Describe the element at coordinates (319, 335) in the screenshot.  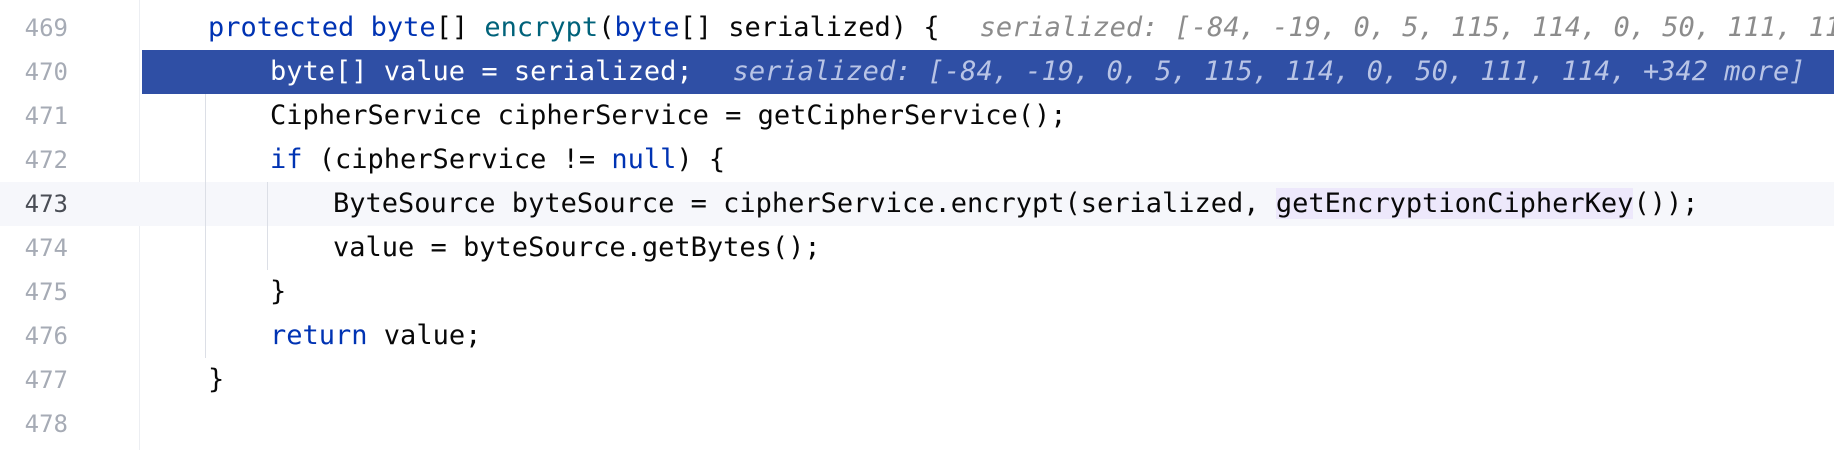
I see `keyword: return` at that location.